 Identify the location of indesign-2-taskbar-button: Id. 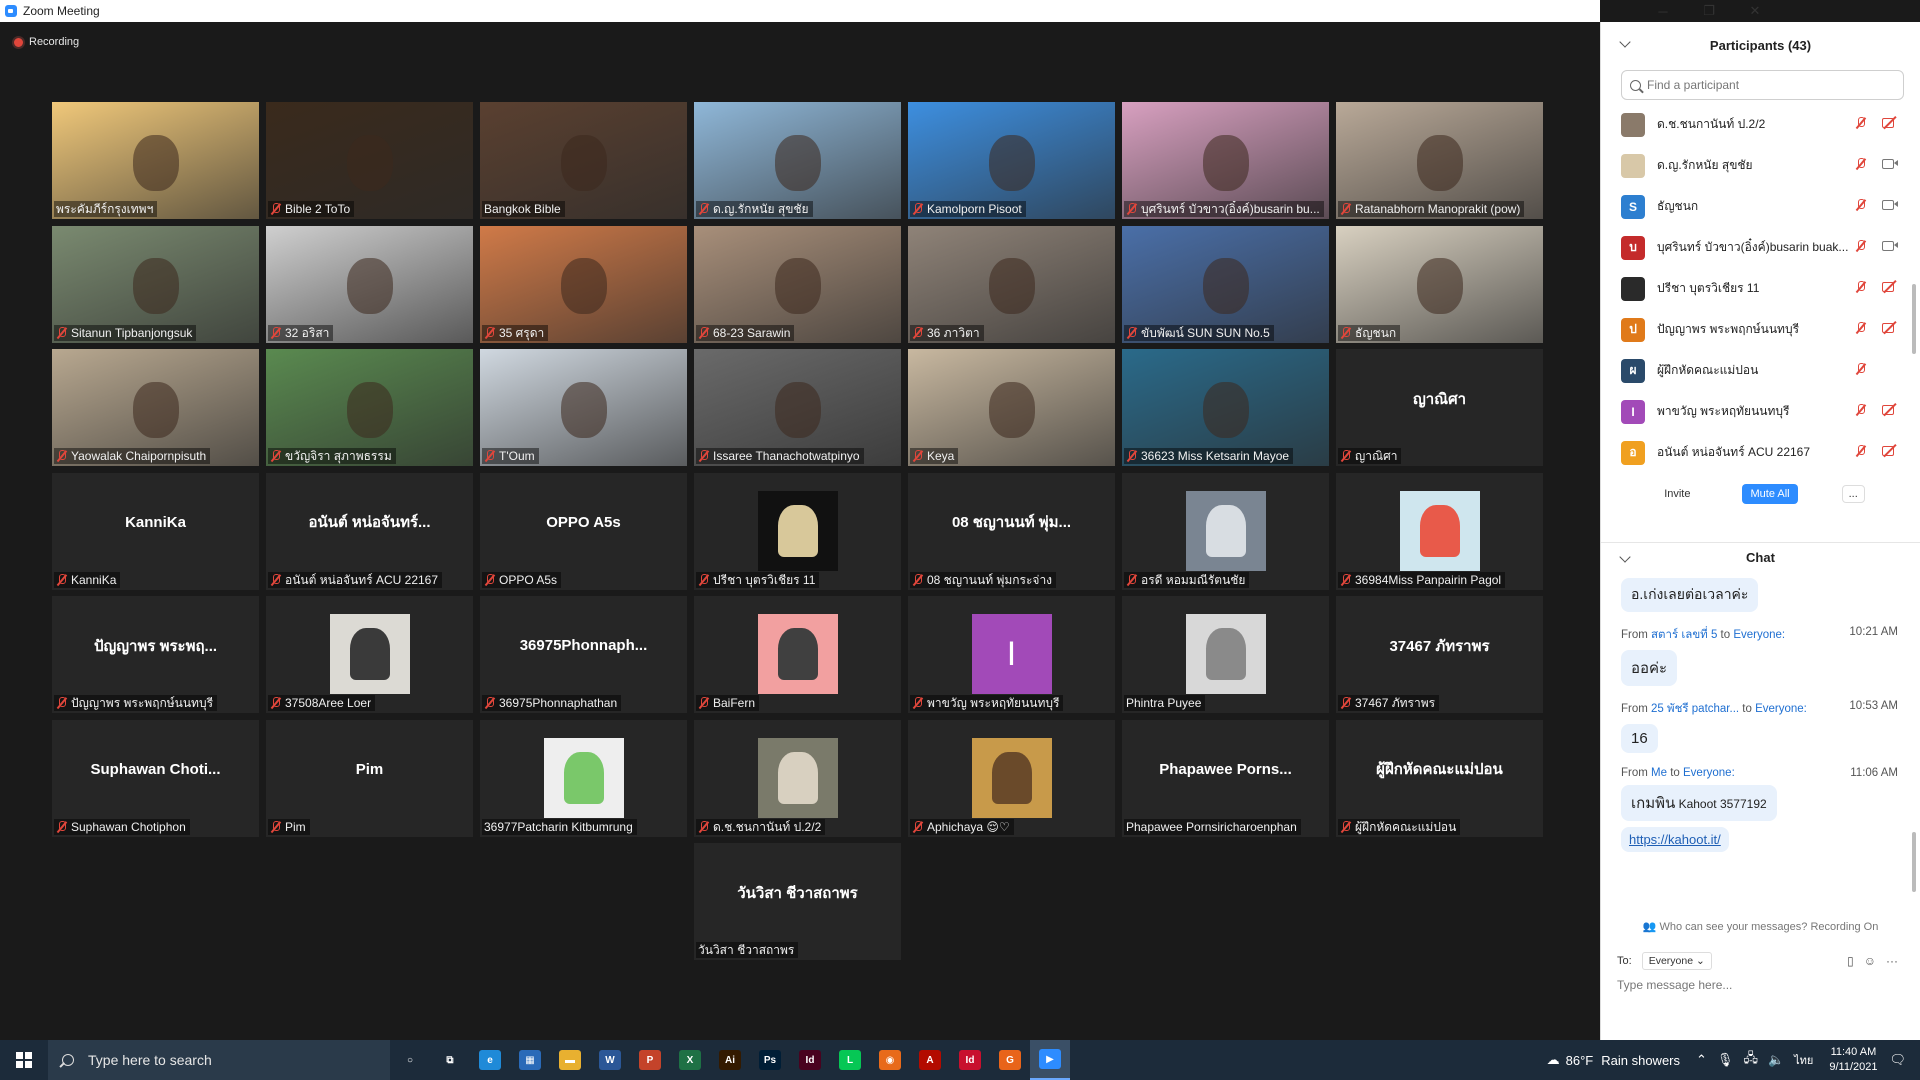
(970, 1060).